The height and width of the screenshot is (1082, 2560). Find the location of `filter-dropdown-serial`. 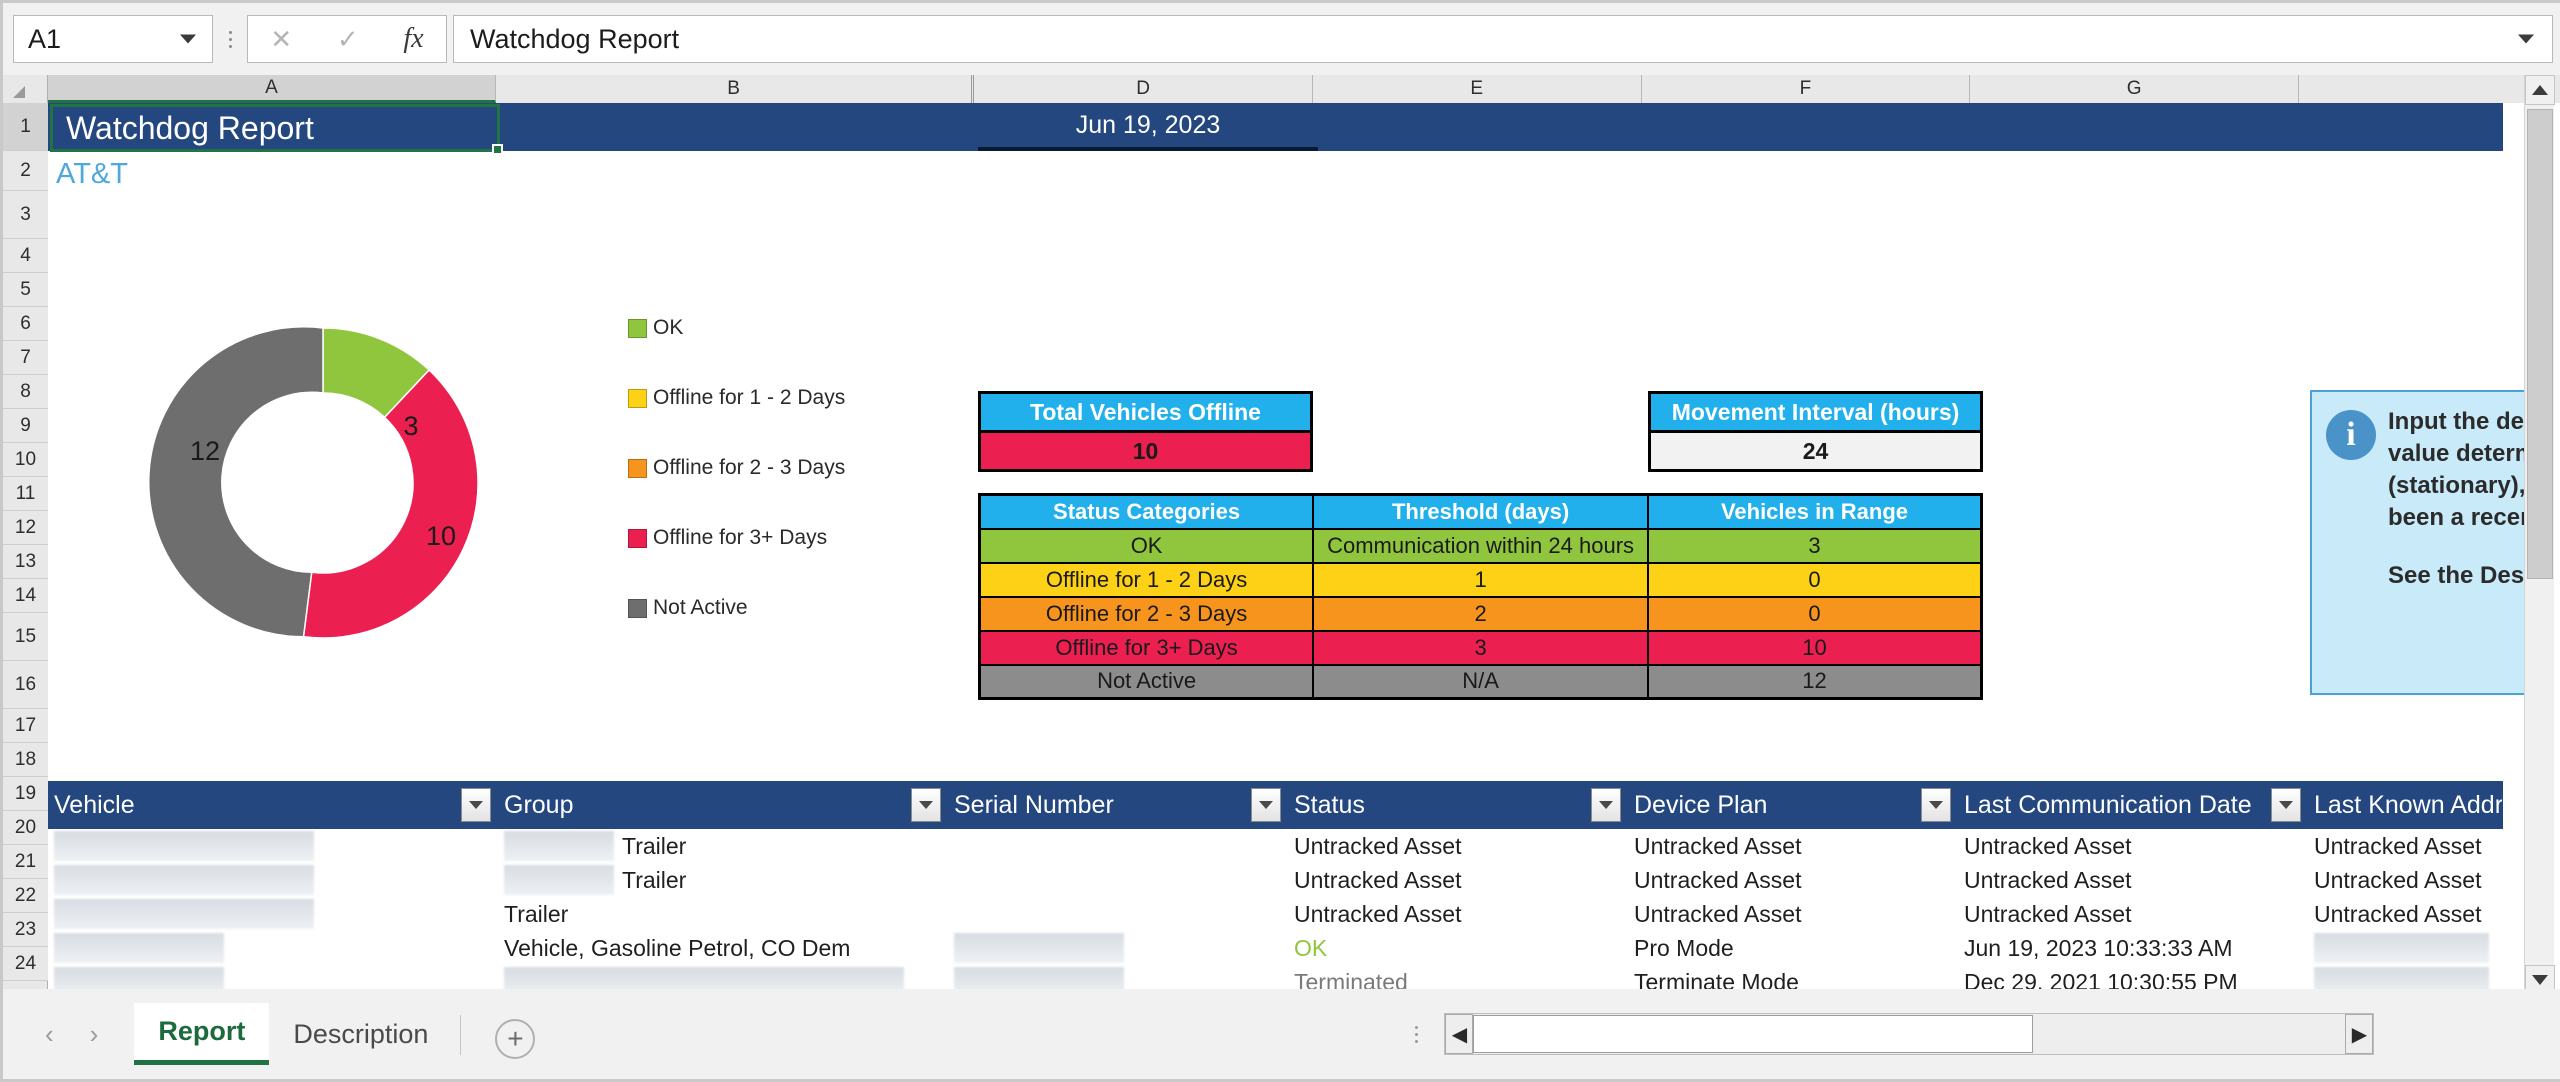

filter-dropdown-serial is located at coordinates (1266, 805).